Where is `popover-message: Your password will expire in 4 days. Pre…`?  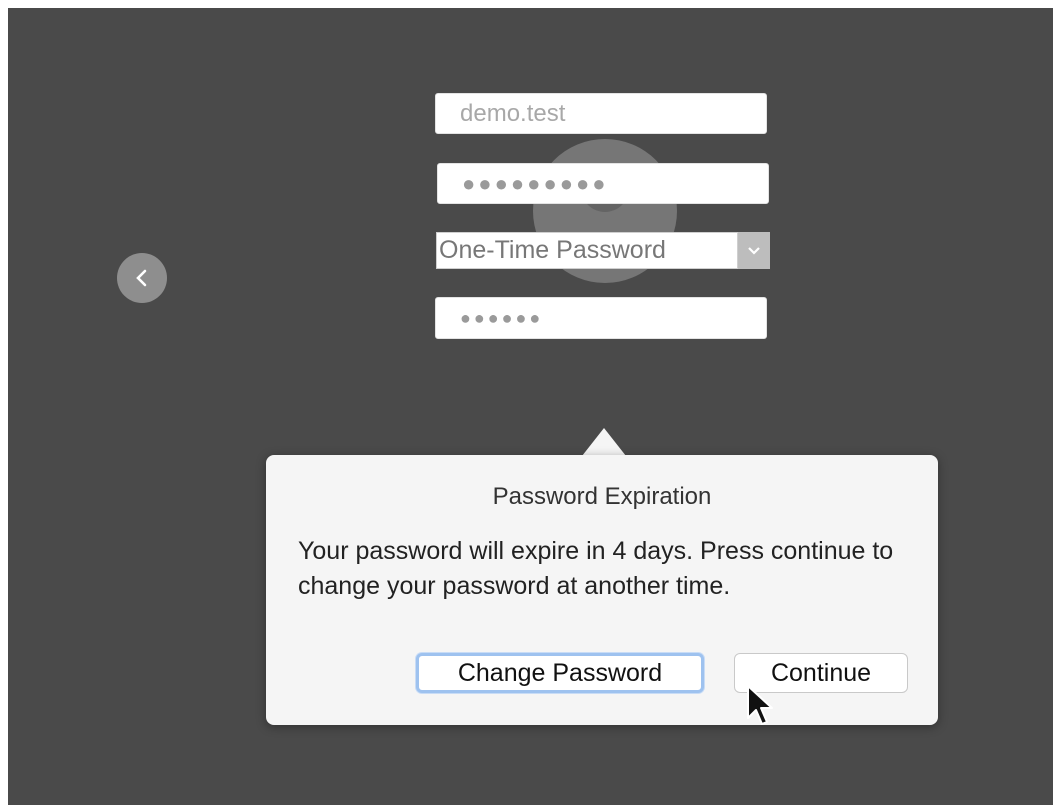 popover-message: Your password will expire in 4 days. Pre… is located at coordinates (596, 568).